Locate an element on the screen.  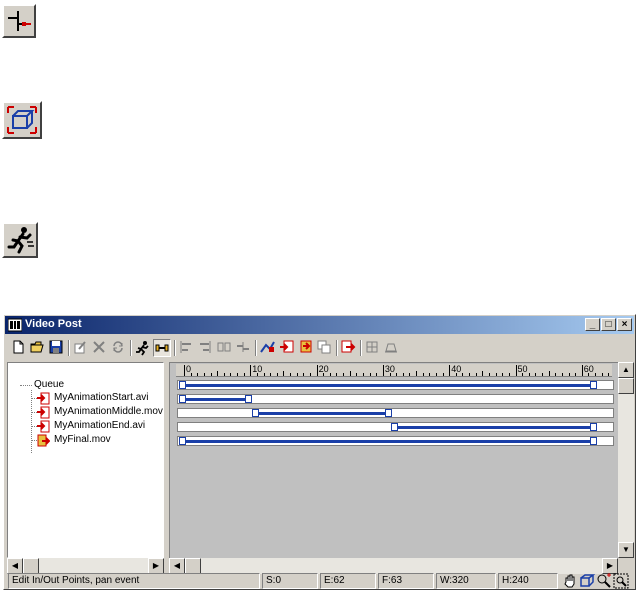
ruler-tick-label: 60 is located at coordinates (588, 369).